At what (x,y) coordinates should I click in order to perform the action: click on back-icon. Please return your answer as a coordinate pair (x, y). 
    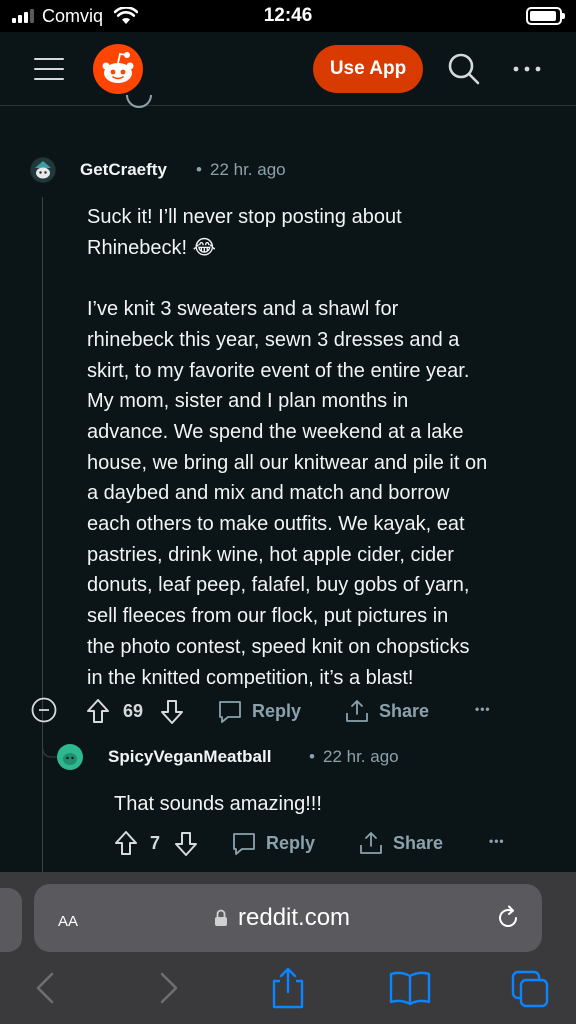
    Looking at the image, I should click on (46, 988).